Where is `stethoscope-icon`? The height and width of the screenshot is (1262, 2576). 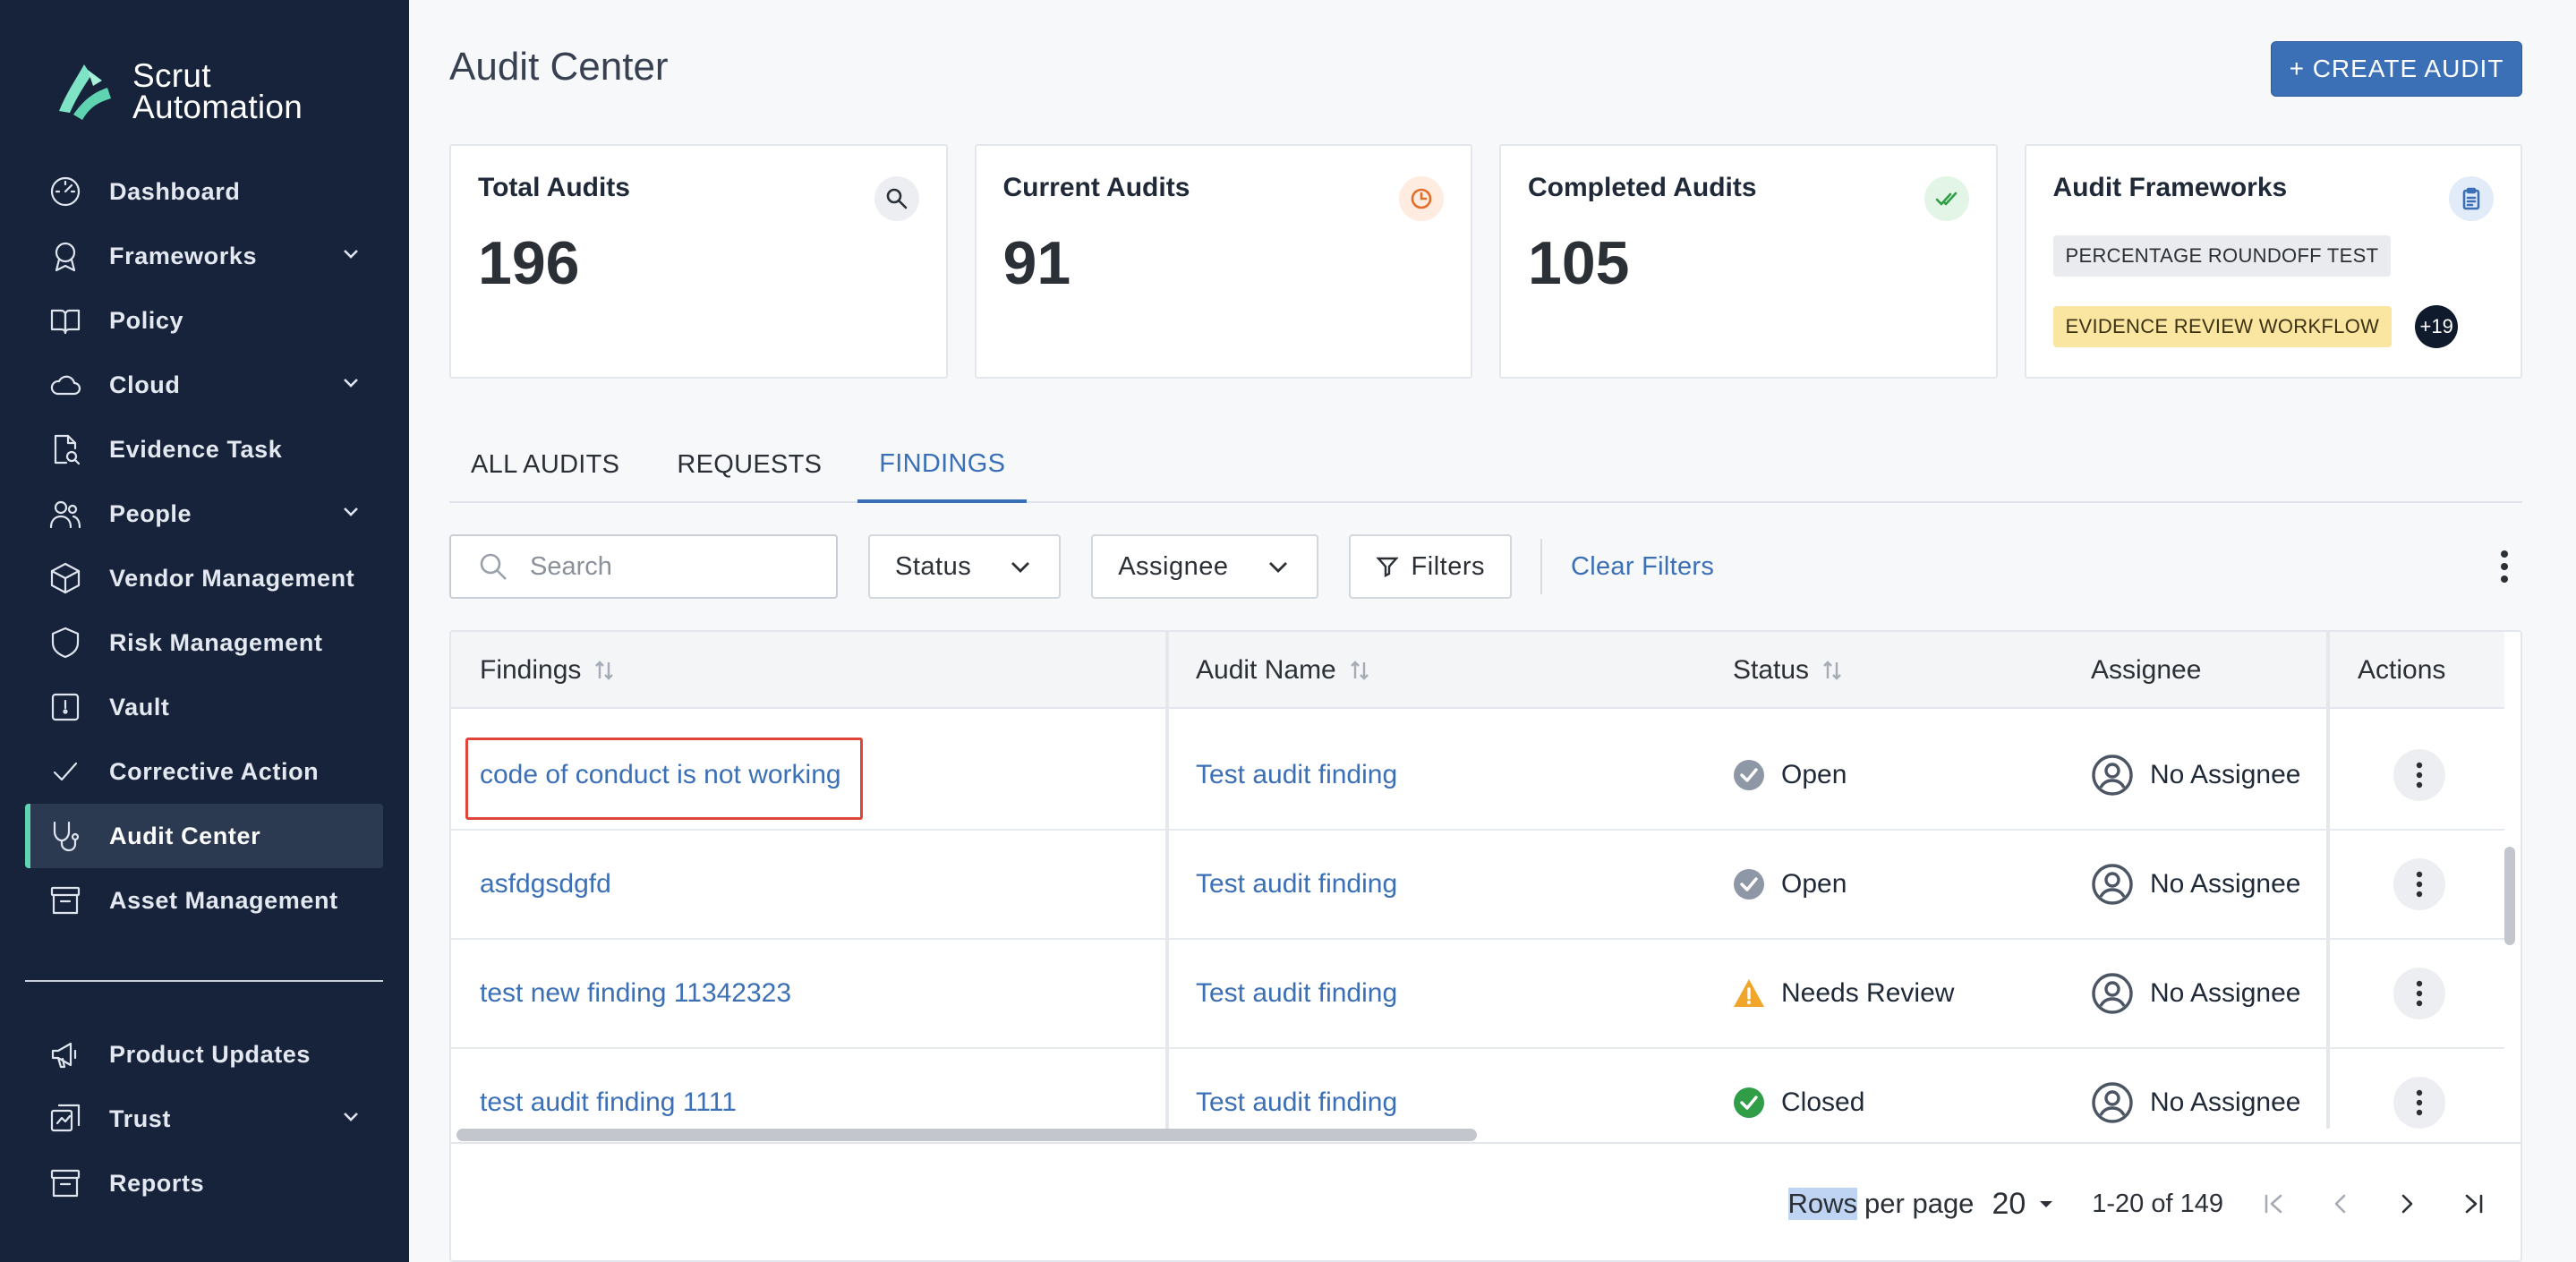 stethoscope-icon is located at coordinates (65, 836).